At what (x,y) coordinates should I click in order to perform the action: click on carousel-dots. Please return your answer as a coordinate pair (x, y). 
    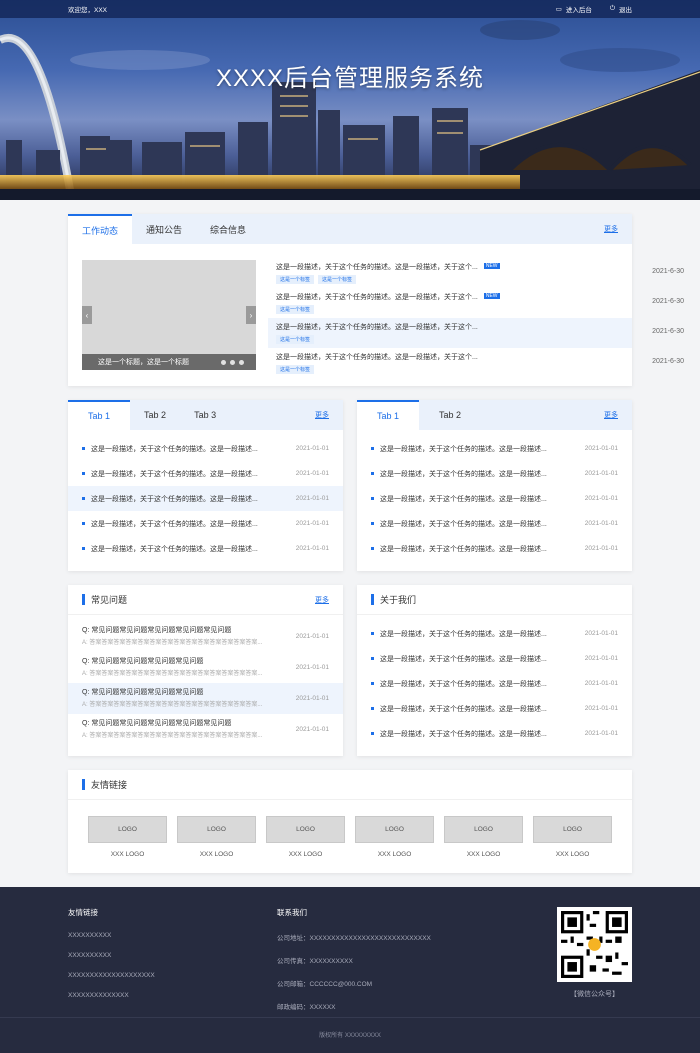
    Looking at the image, I should click on (232, 362).